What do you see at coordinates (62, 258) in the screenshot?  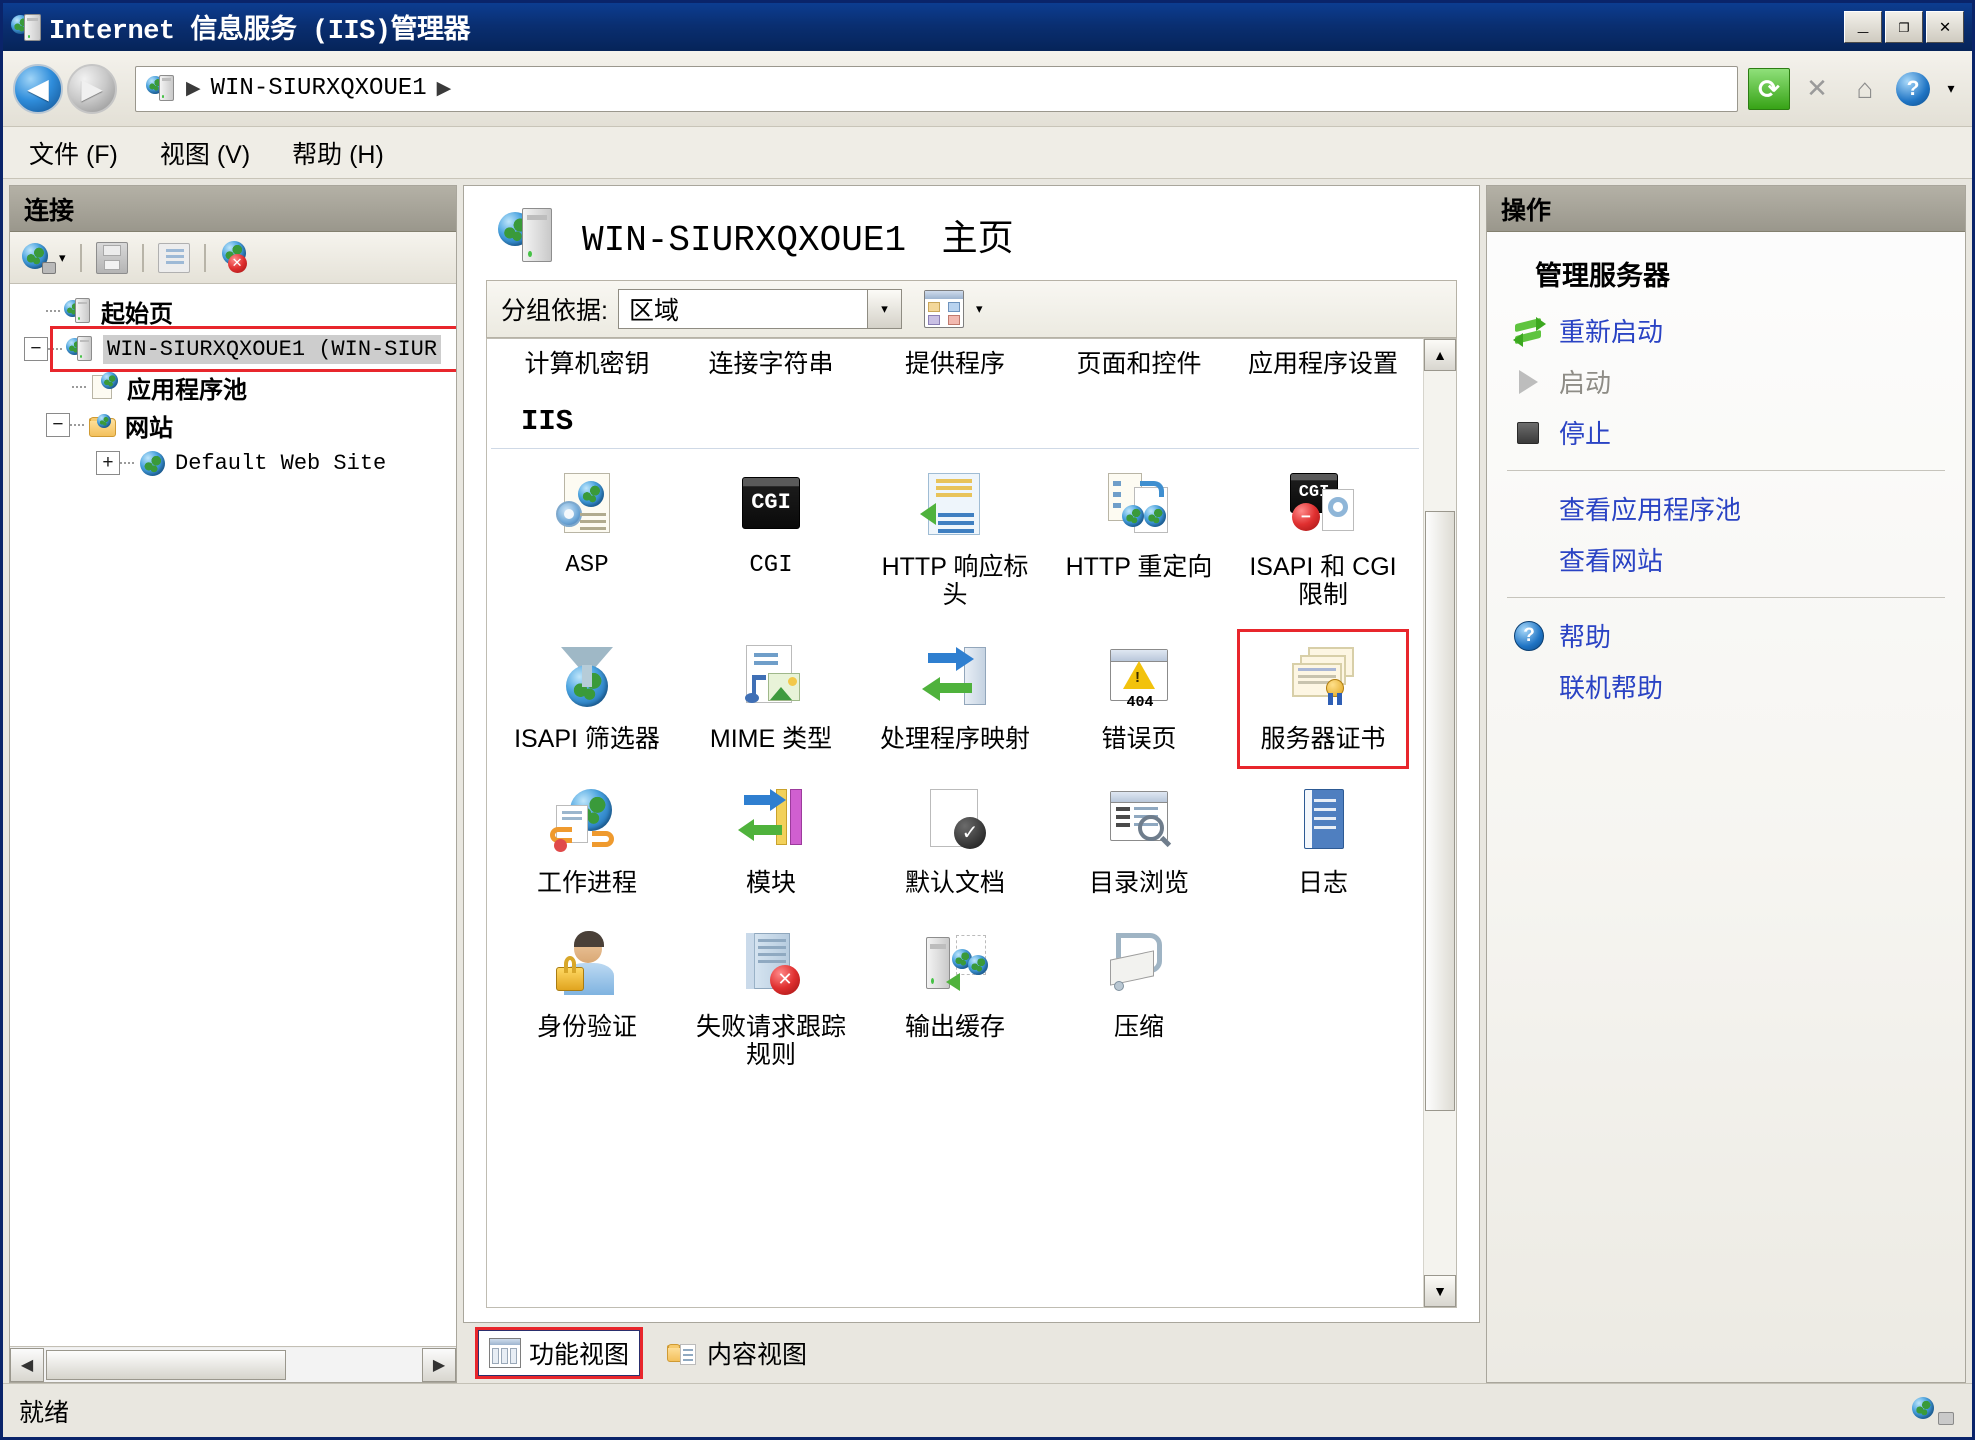 I see `connect-dropdown-caret: ▾` at bounding box center [62, 258].